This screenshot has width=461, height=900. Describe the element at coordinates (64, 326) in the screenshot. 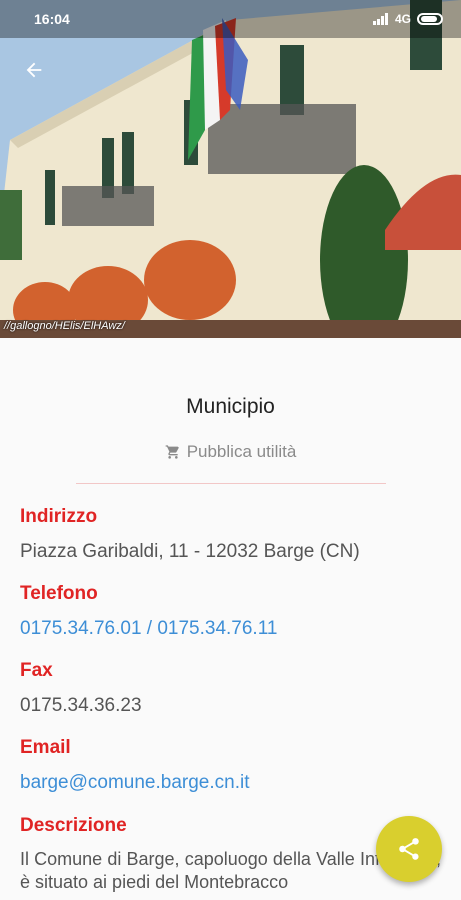

I see `photo-credit: //gallogno/HElis/ElHAwz/` at that location.